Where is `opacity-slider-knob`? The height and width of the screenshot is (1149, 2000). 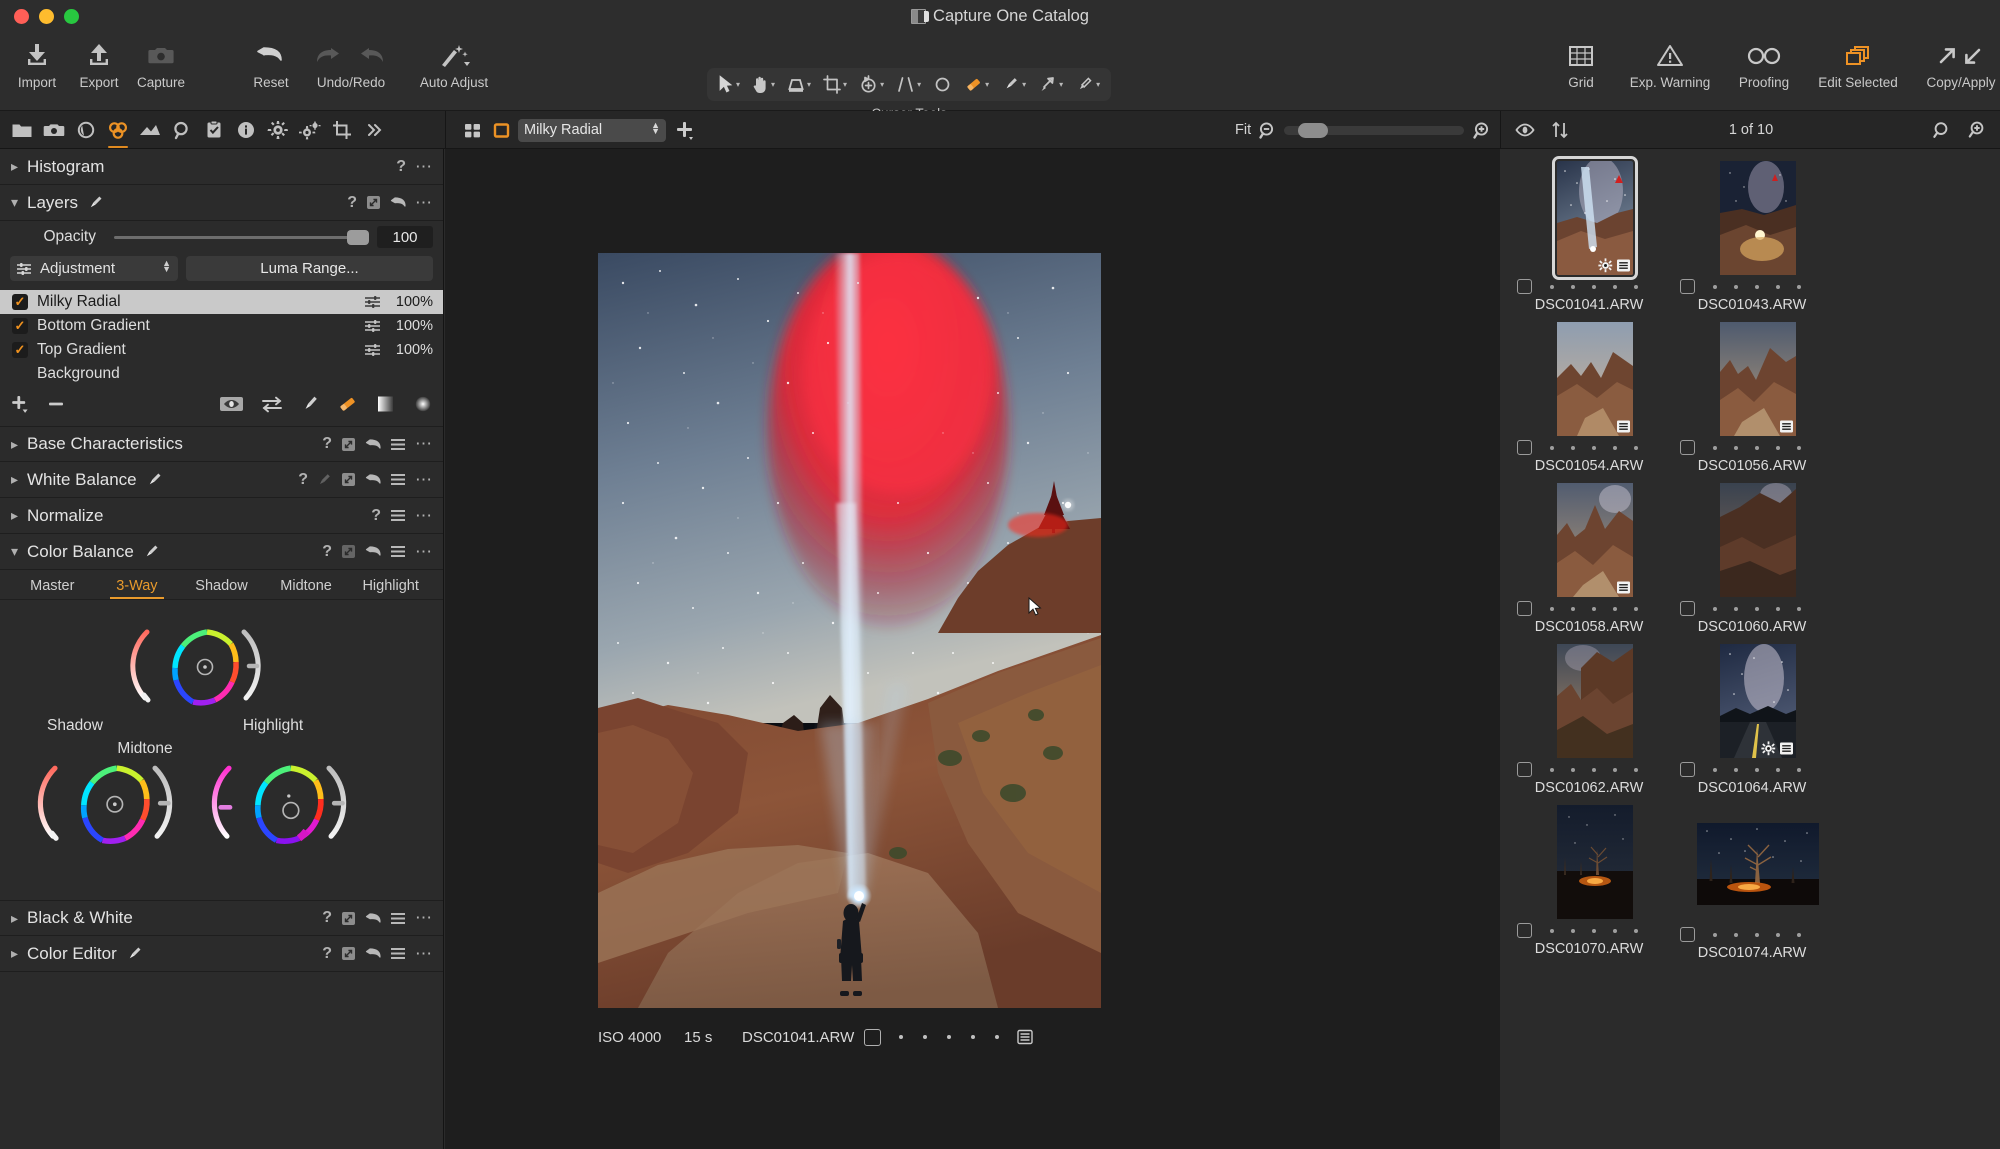 opacity-slider-knob is located at coordinates (358, 237).